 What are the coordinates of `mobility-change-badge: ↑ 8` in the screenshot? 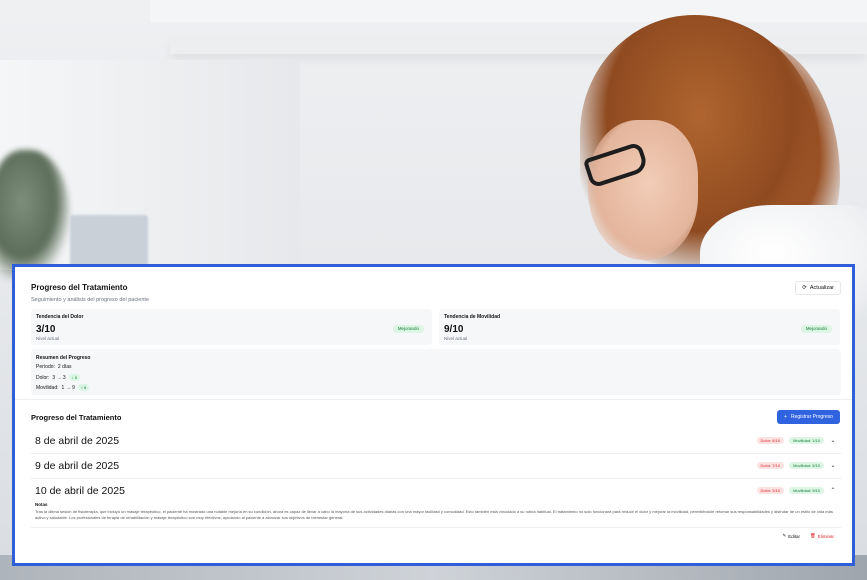 It's located at (83, 387).